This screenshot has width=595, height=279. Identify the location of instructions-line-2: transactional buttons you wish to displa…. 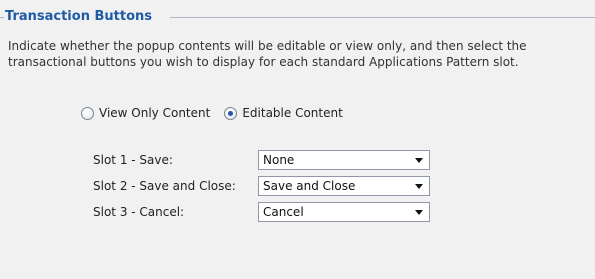
(263, 62).